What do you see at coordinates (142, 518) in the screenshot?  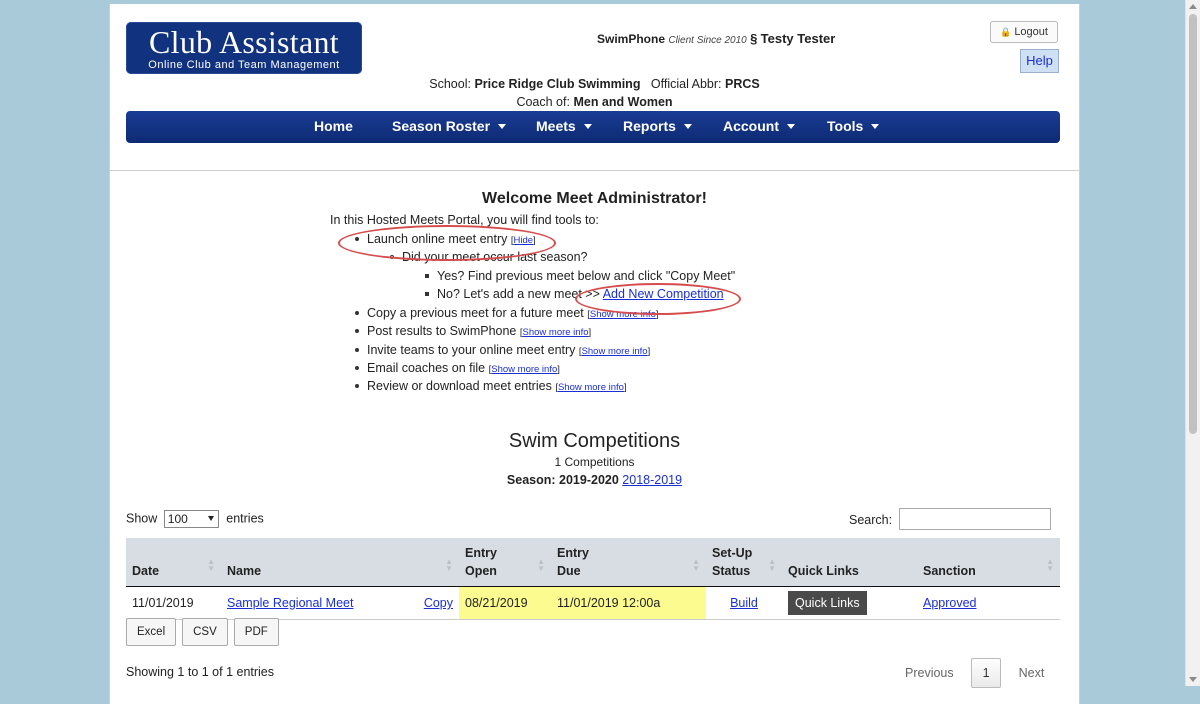 I see `show-label: Show` at bounding box center [142, 518].